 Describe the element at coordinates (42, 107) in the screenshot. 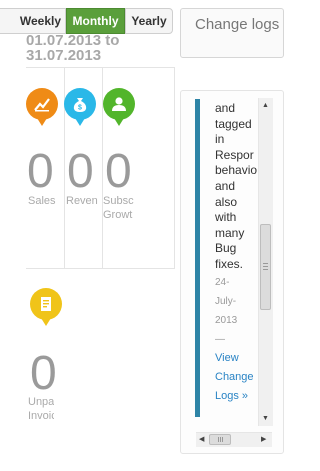

I see `chart-icon` at that location.